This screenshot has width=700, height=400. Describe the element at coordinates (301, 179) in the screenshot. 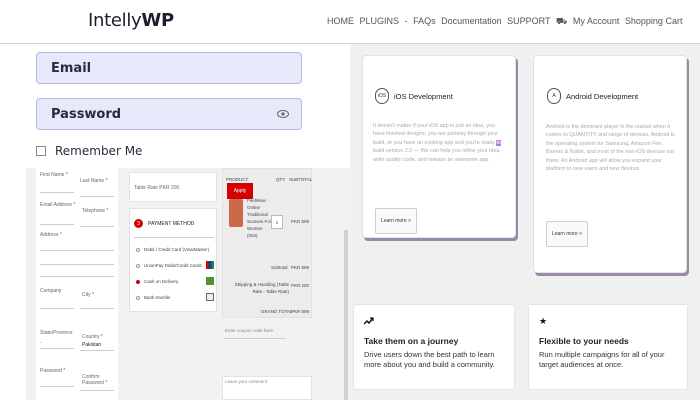

I see `order-header-subtotal: SUBTOTAL` at that location.